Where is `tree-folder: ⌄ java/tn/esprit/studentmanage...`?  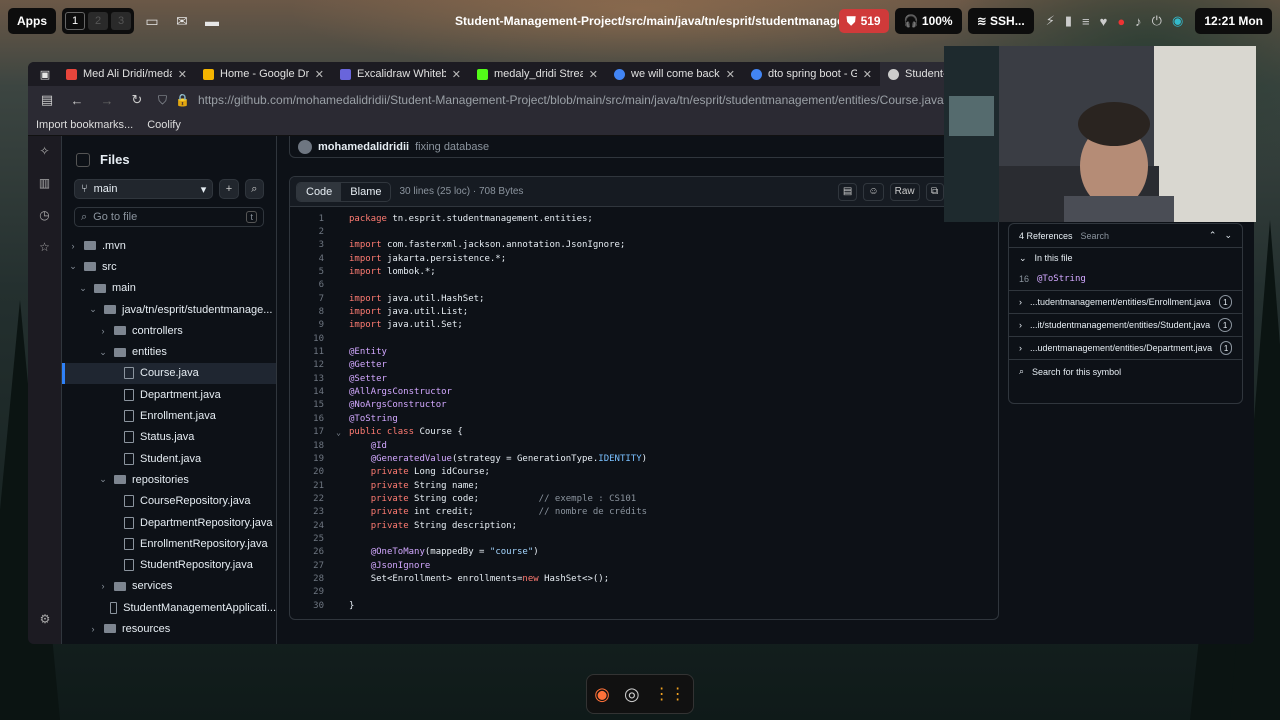 tree-folder: ⌄ java/tn/esprit/studentmanage... is located at coordinates (169, 309).